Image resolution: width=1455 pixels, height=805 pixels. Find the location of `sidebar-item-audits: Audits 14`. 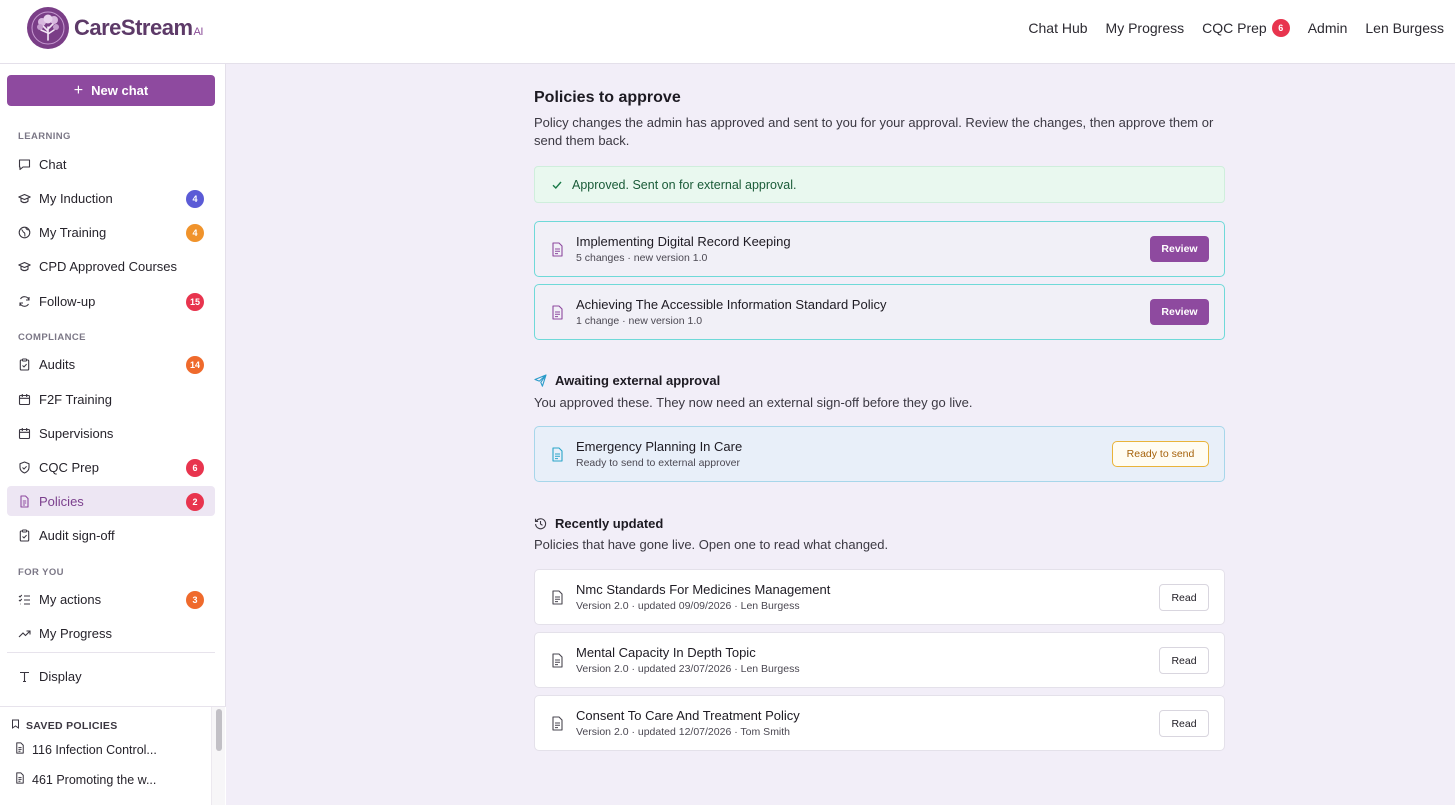

sidebar-item-audits: Audits 14 is located at coordinates (111, 364).